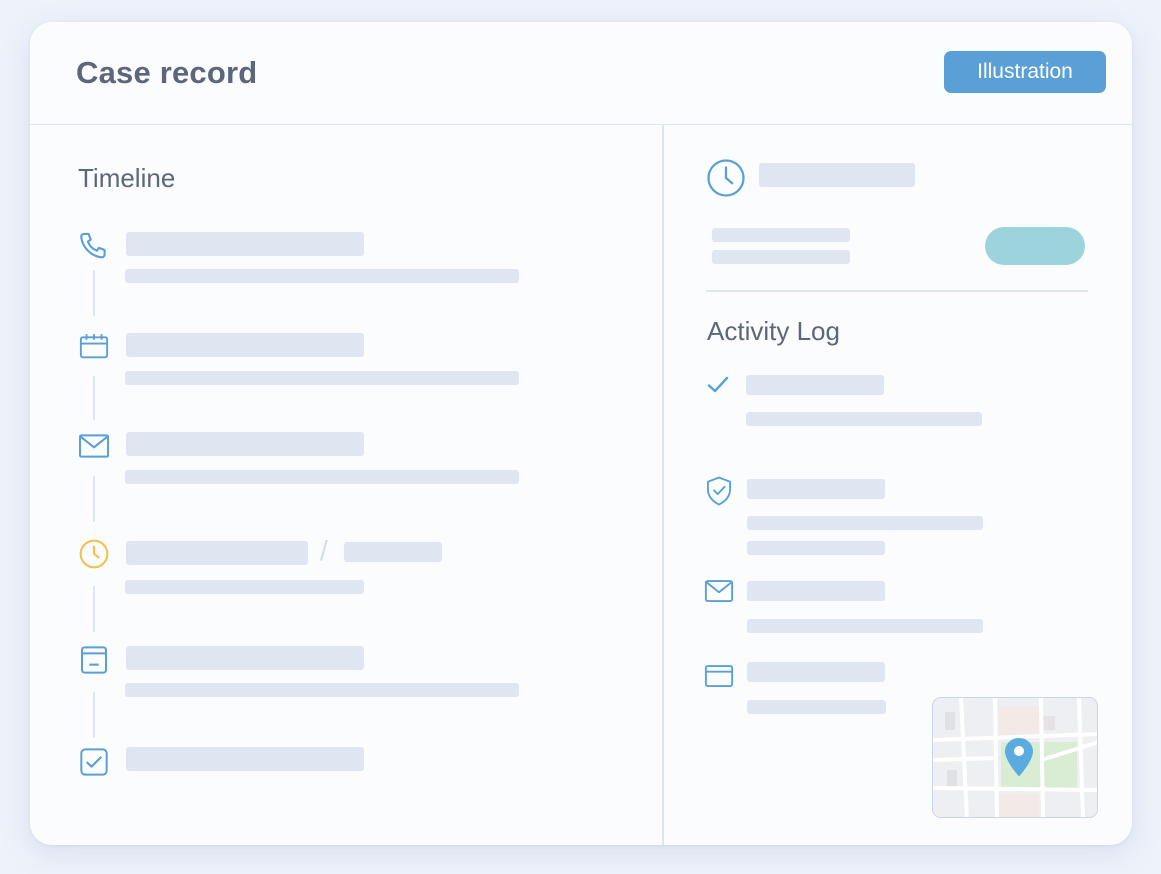 This screenshot has height=874, width=1161. I want to click on status-title-placeholder, so click(837, 175).